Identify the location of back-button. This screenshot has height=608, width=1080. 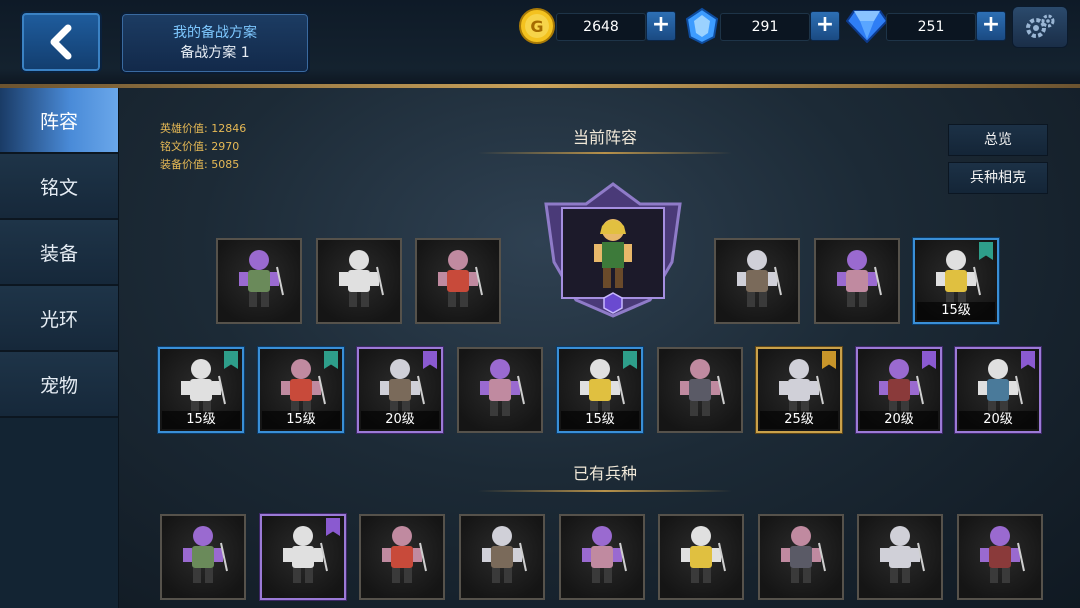
(61, 42).